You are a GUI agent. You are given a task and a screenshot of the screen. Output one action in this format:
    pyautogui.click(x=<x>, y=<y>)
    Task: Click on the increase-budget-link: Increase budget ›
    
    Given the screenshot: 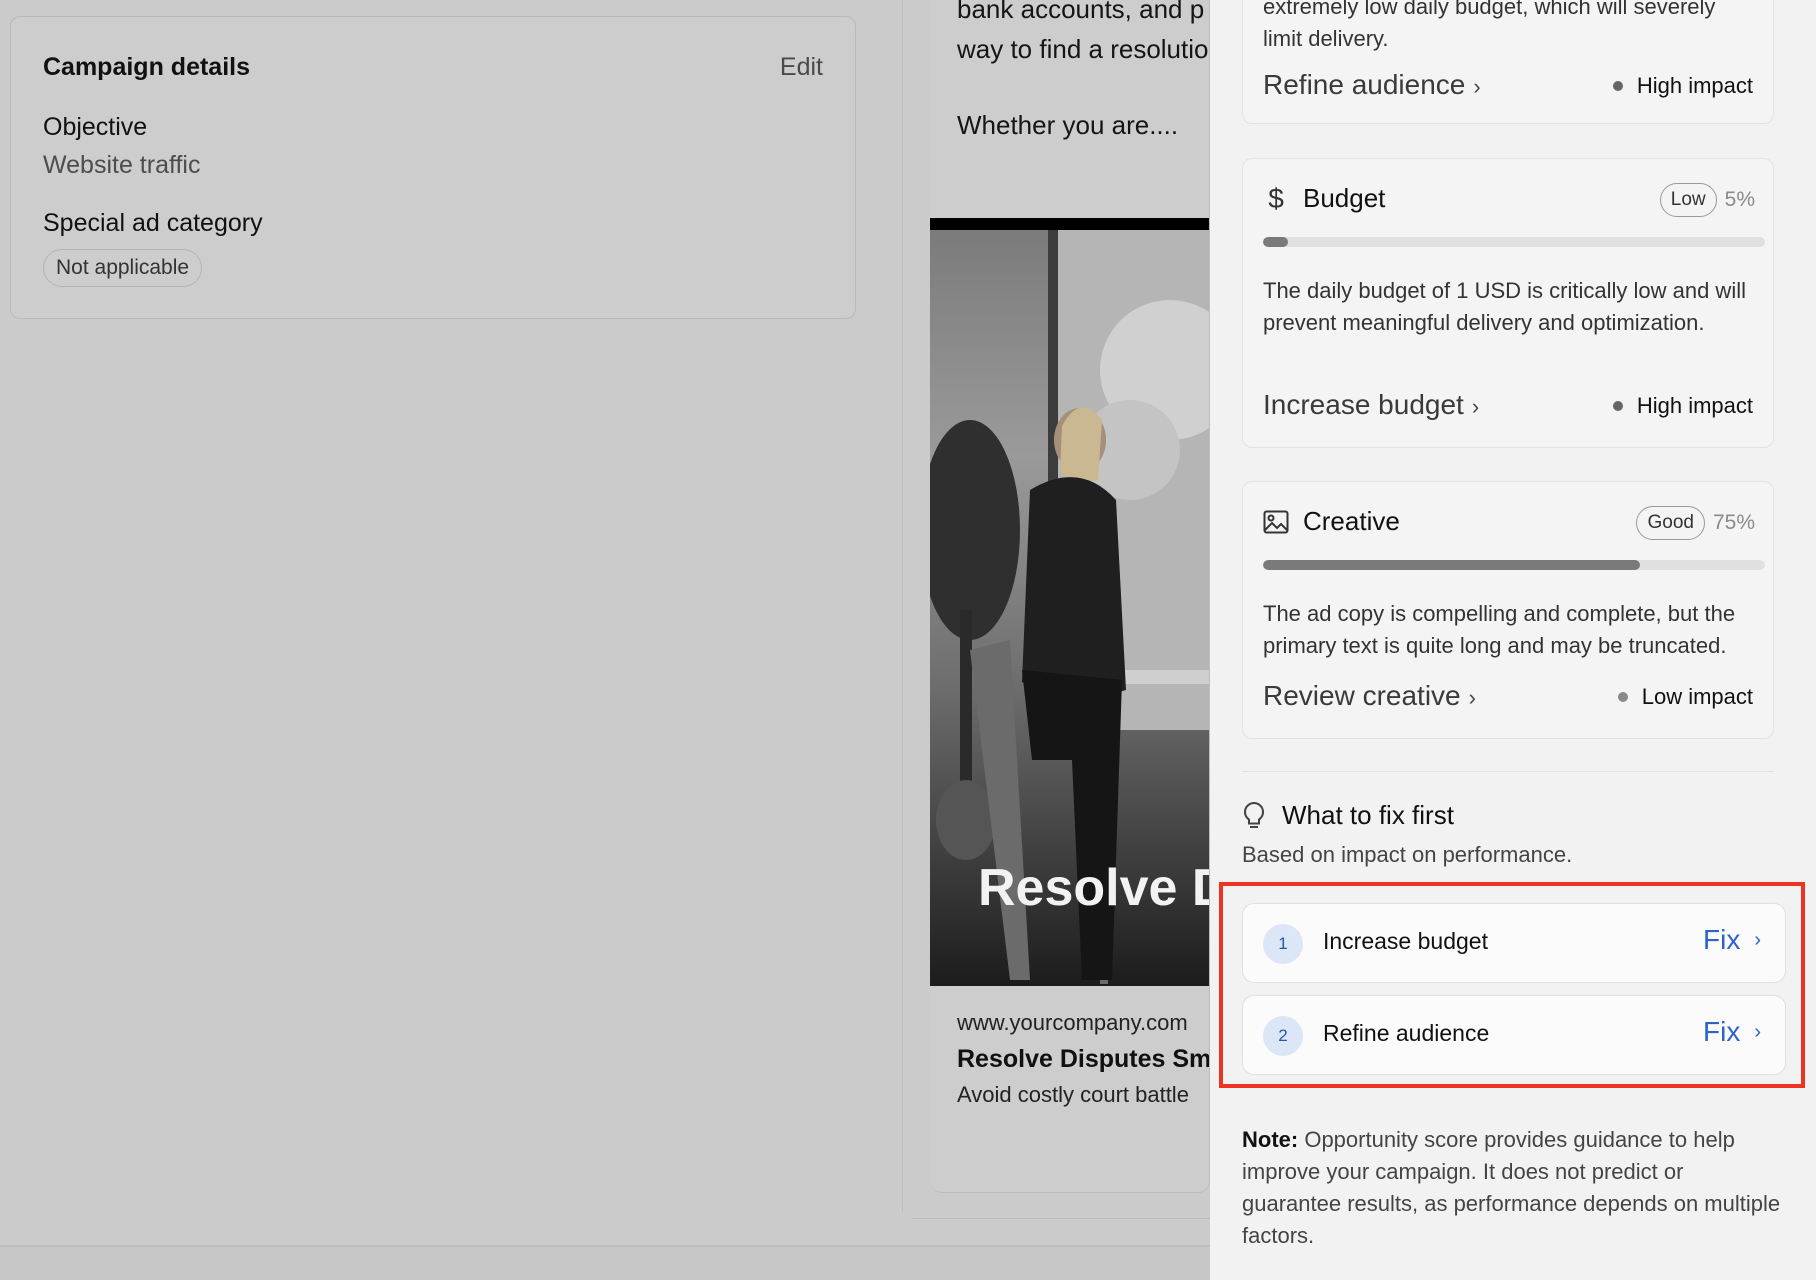 What is the action you would take?
    pyautogui.click(x=1371, y=405)
    